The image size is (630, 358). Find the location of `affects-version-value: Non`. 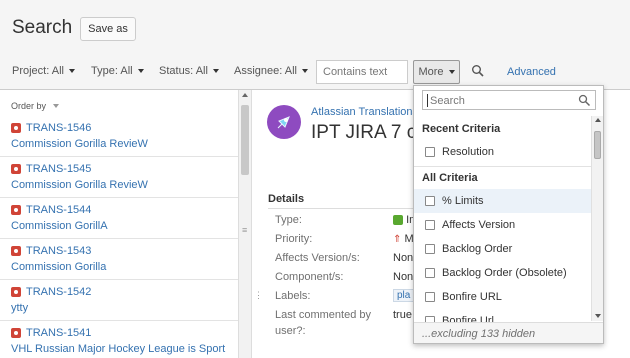

affects-version-value: Non is located at coordinates (403, 258).